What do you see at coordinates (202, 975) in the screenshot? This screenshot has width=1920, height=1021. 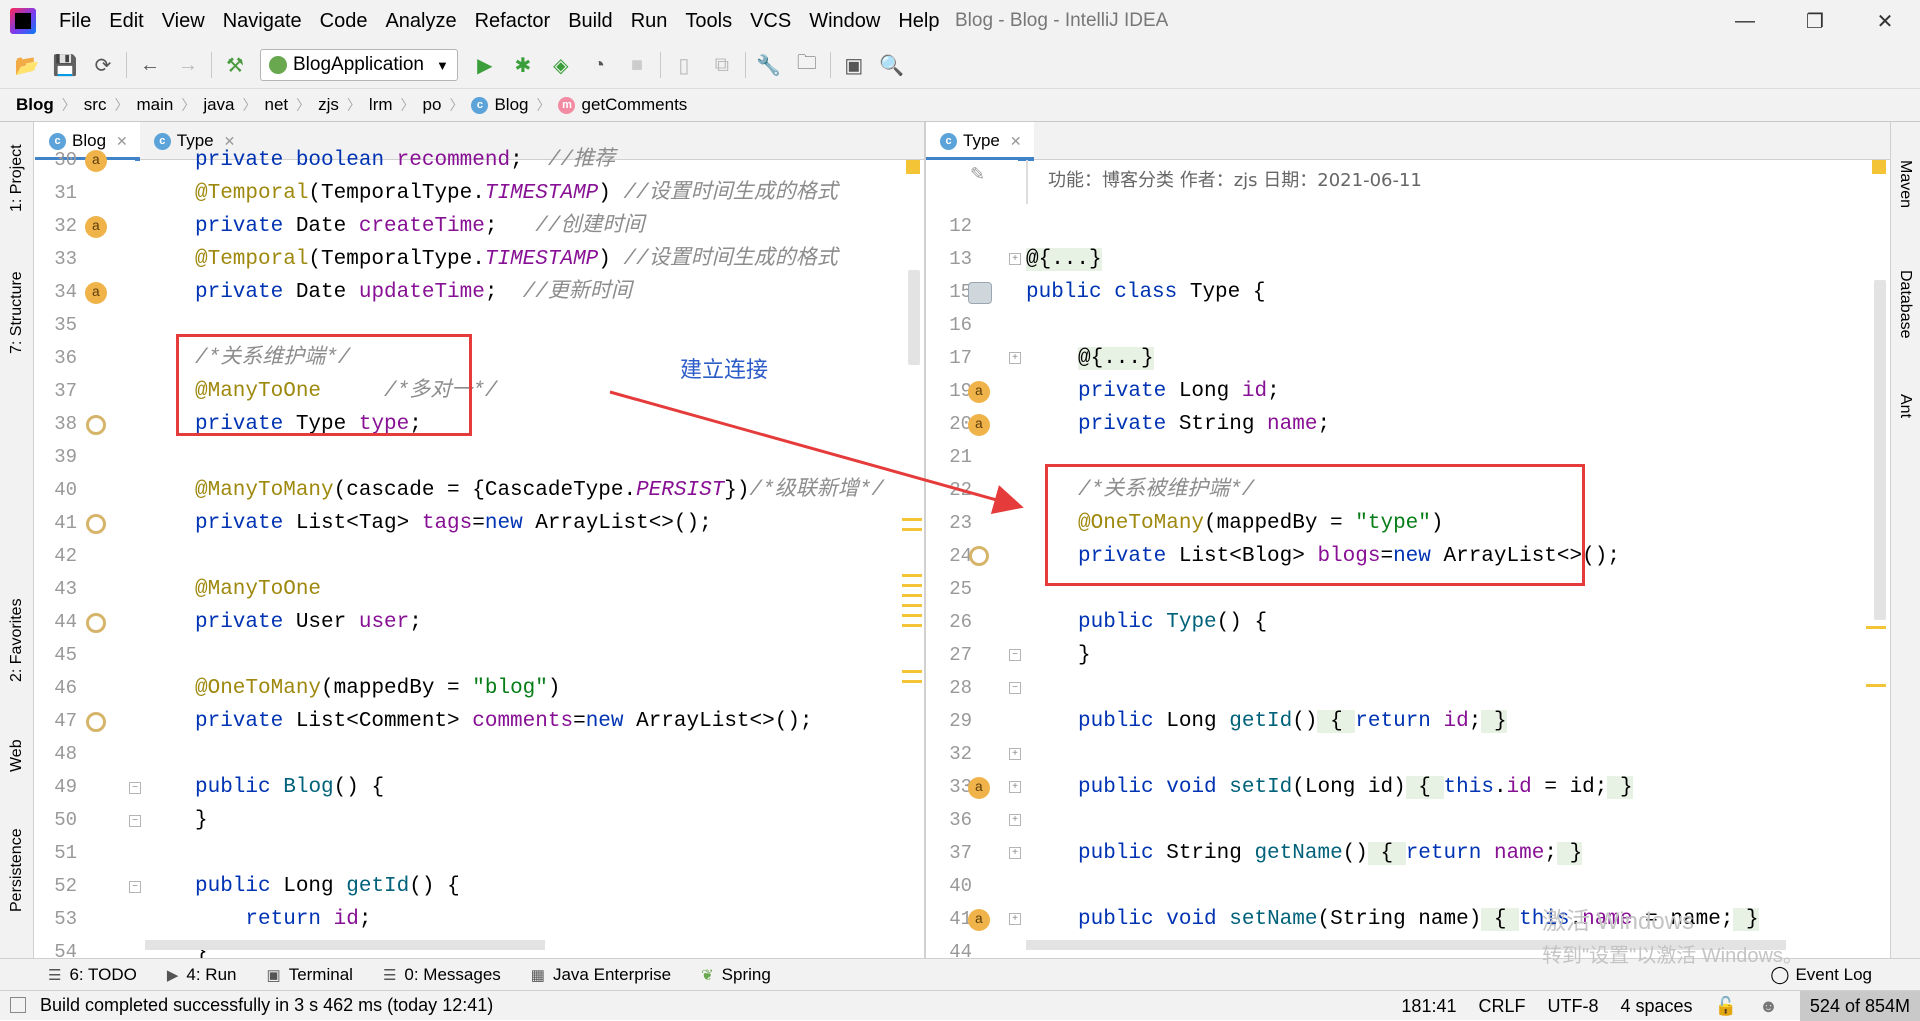 I see `run-tab: ▶ 4: Run` at bounding box center [202, 975].